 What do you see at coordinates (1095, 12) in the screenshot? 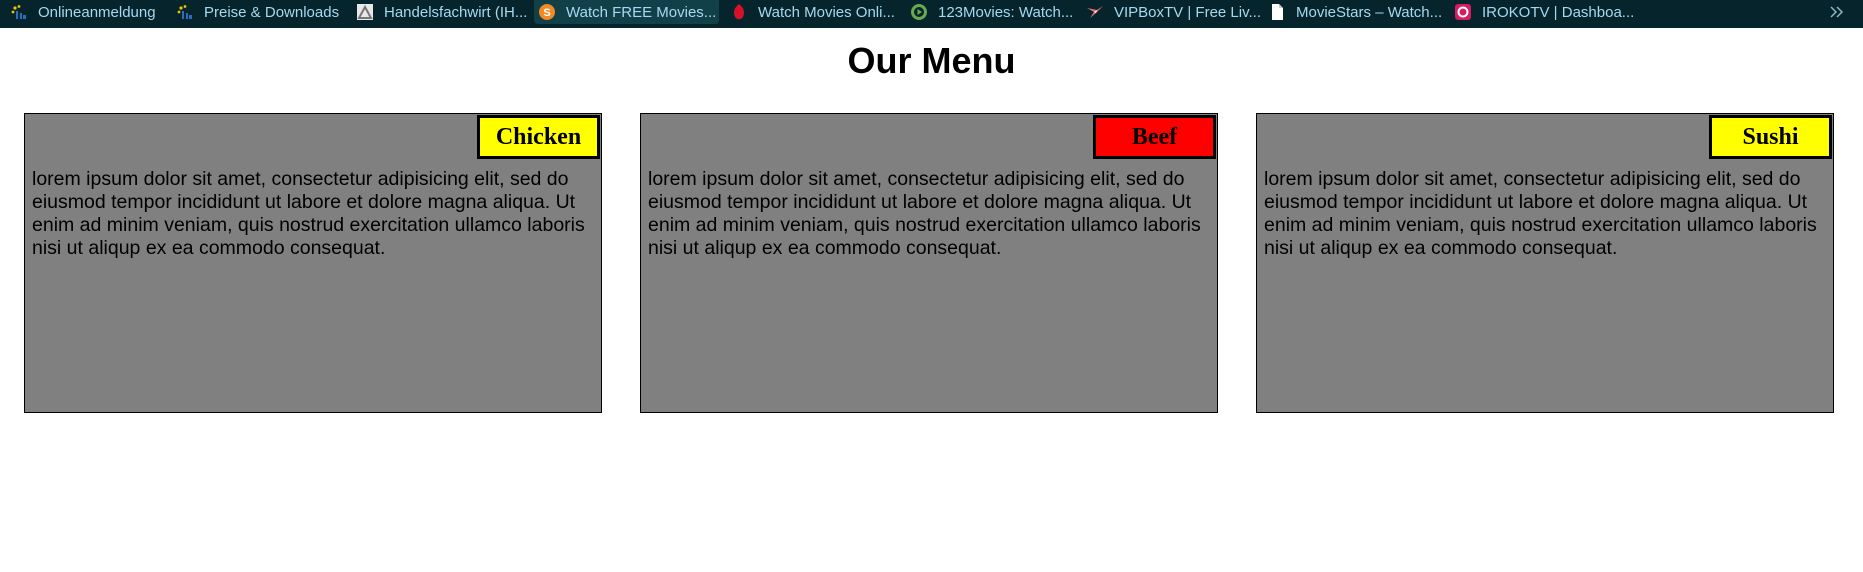
I see `bird-logo-icon` at bounding box center [1095, 12].